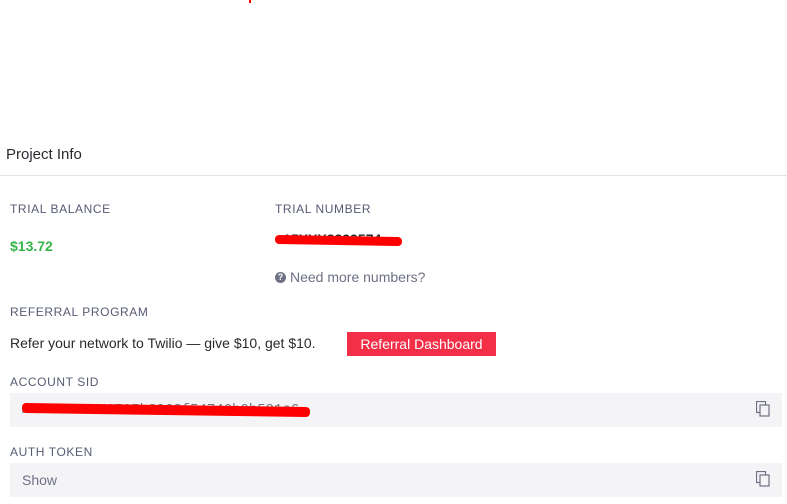 Image resolution: width=787 pixels, height=504 pixels. What do you see at coordinates (280, 277) in the screenshot?
I see `question-circle-icon: ?` at bounding box center [280, 277].